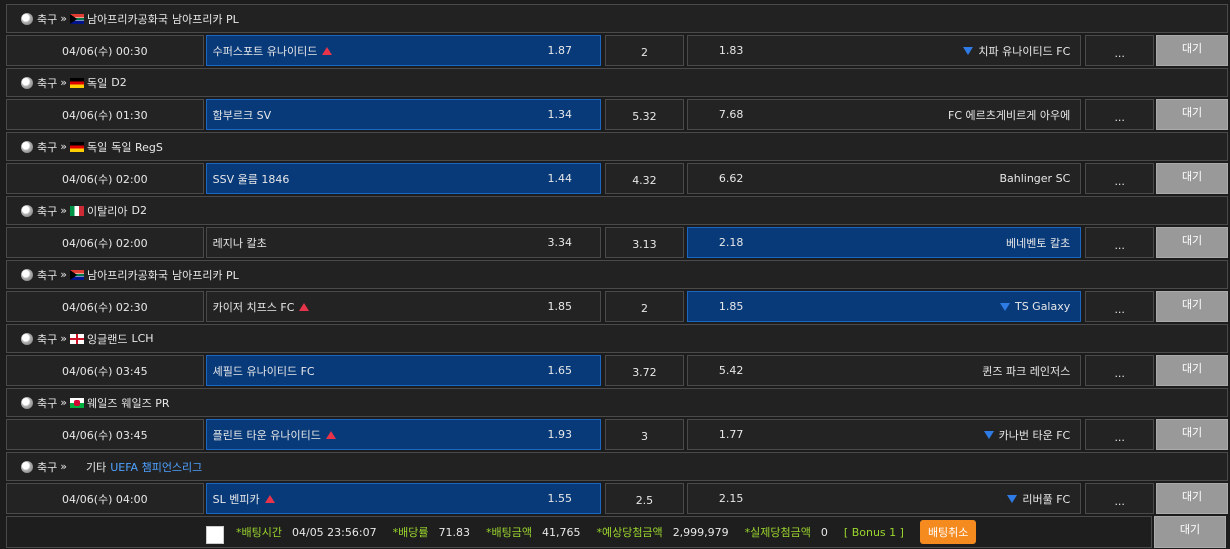  What do you see at coordinates (403, 178) in the screenshot?
I see `home-odds-button: SSV 울름 1846 1.44` at bounding box center [403, 178].